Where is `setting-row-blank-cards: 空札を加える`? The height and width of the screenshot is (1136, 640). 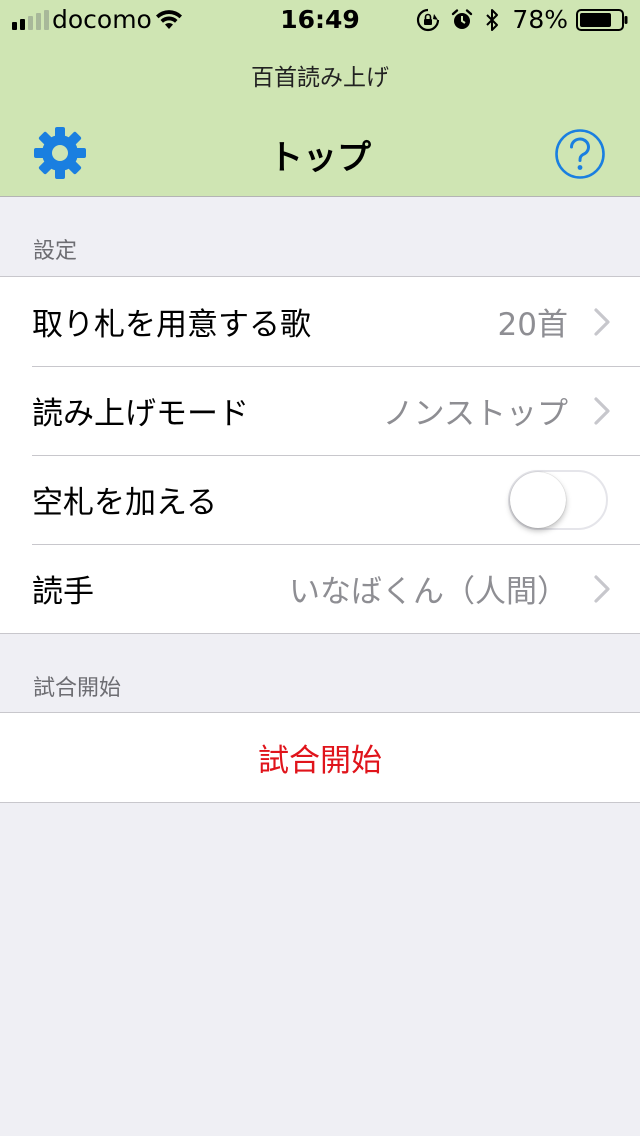
setting-row-blank-cards: 空札を加える is located at coordinates (320, 499).